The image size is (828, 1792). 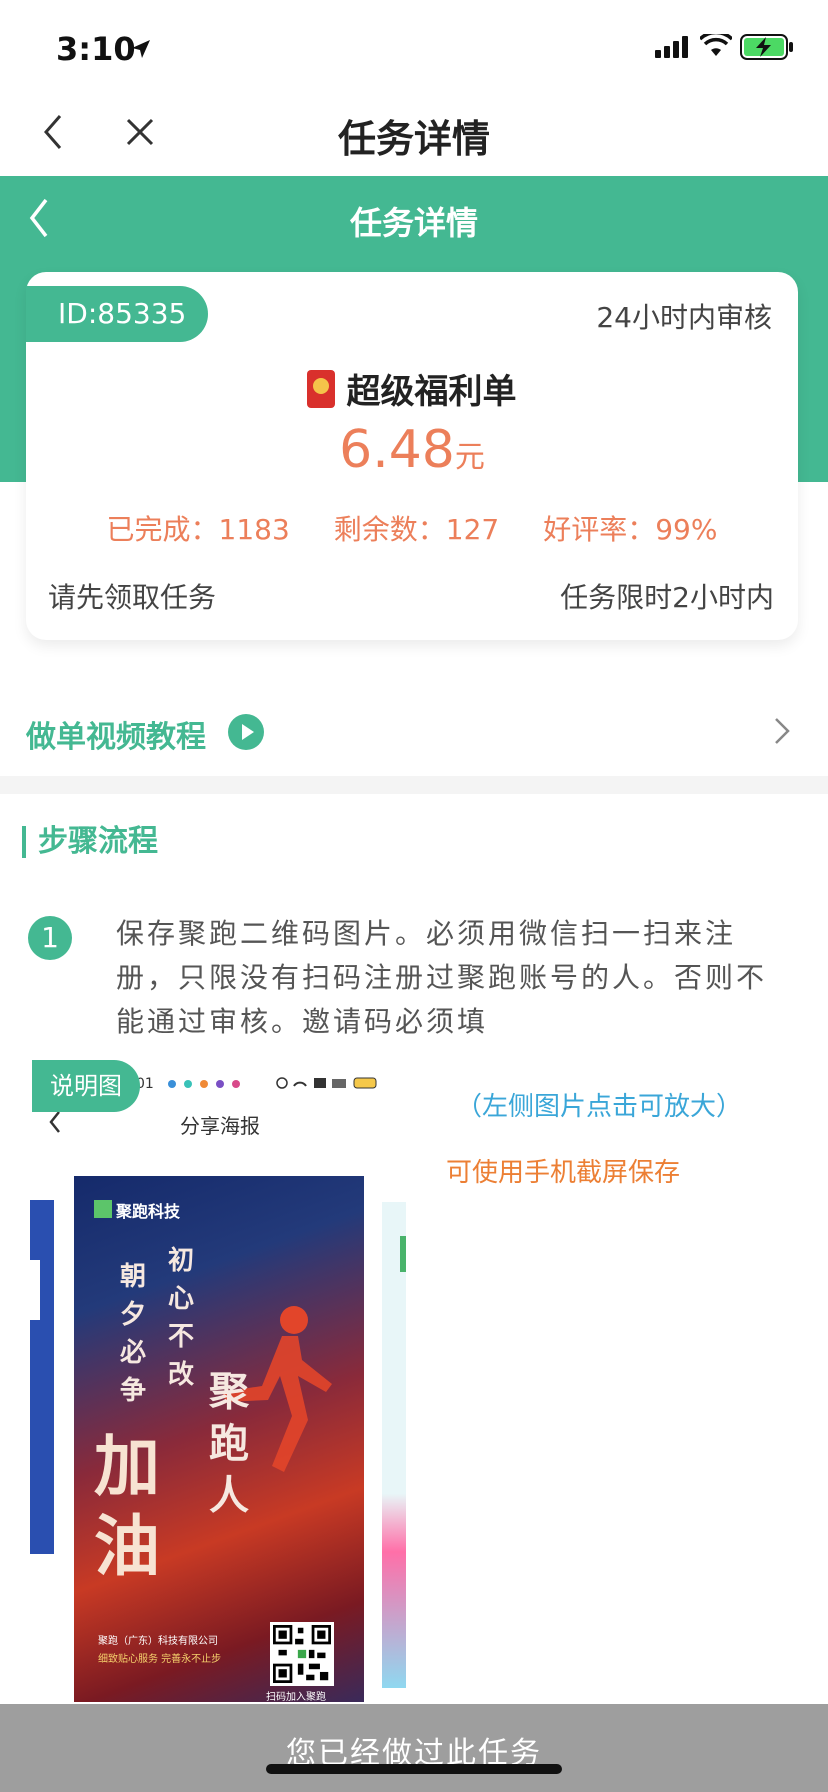 I want to click on step-number: 1, so click(x=50, y=938).